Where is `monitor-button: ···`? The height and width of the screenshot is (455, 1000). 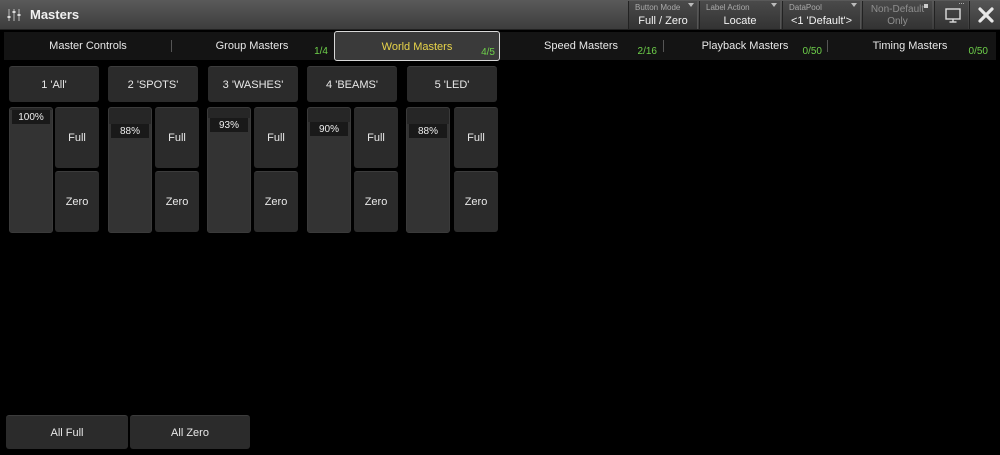 monitor-button: ··· is located at coordinates (951, 14).